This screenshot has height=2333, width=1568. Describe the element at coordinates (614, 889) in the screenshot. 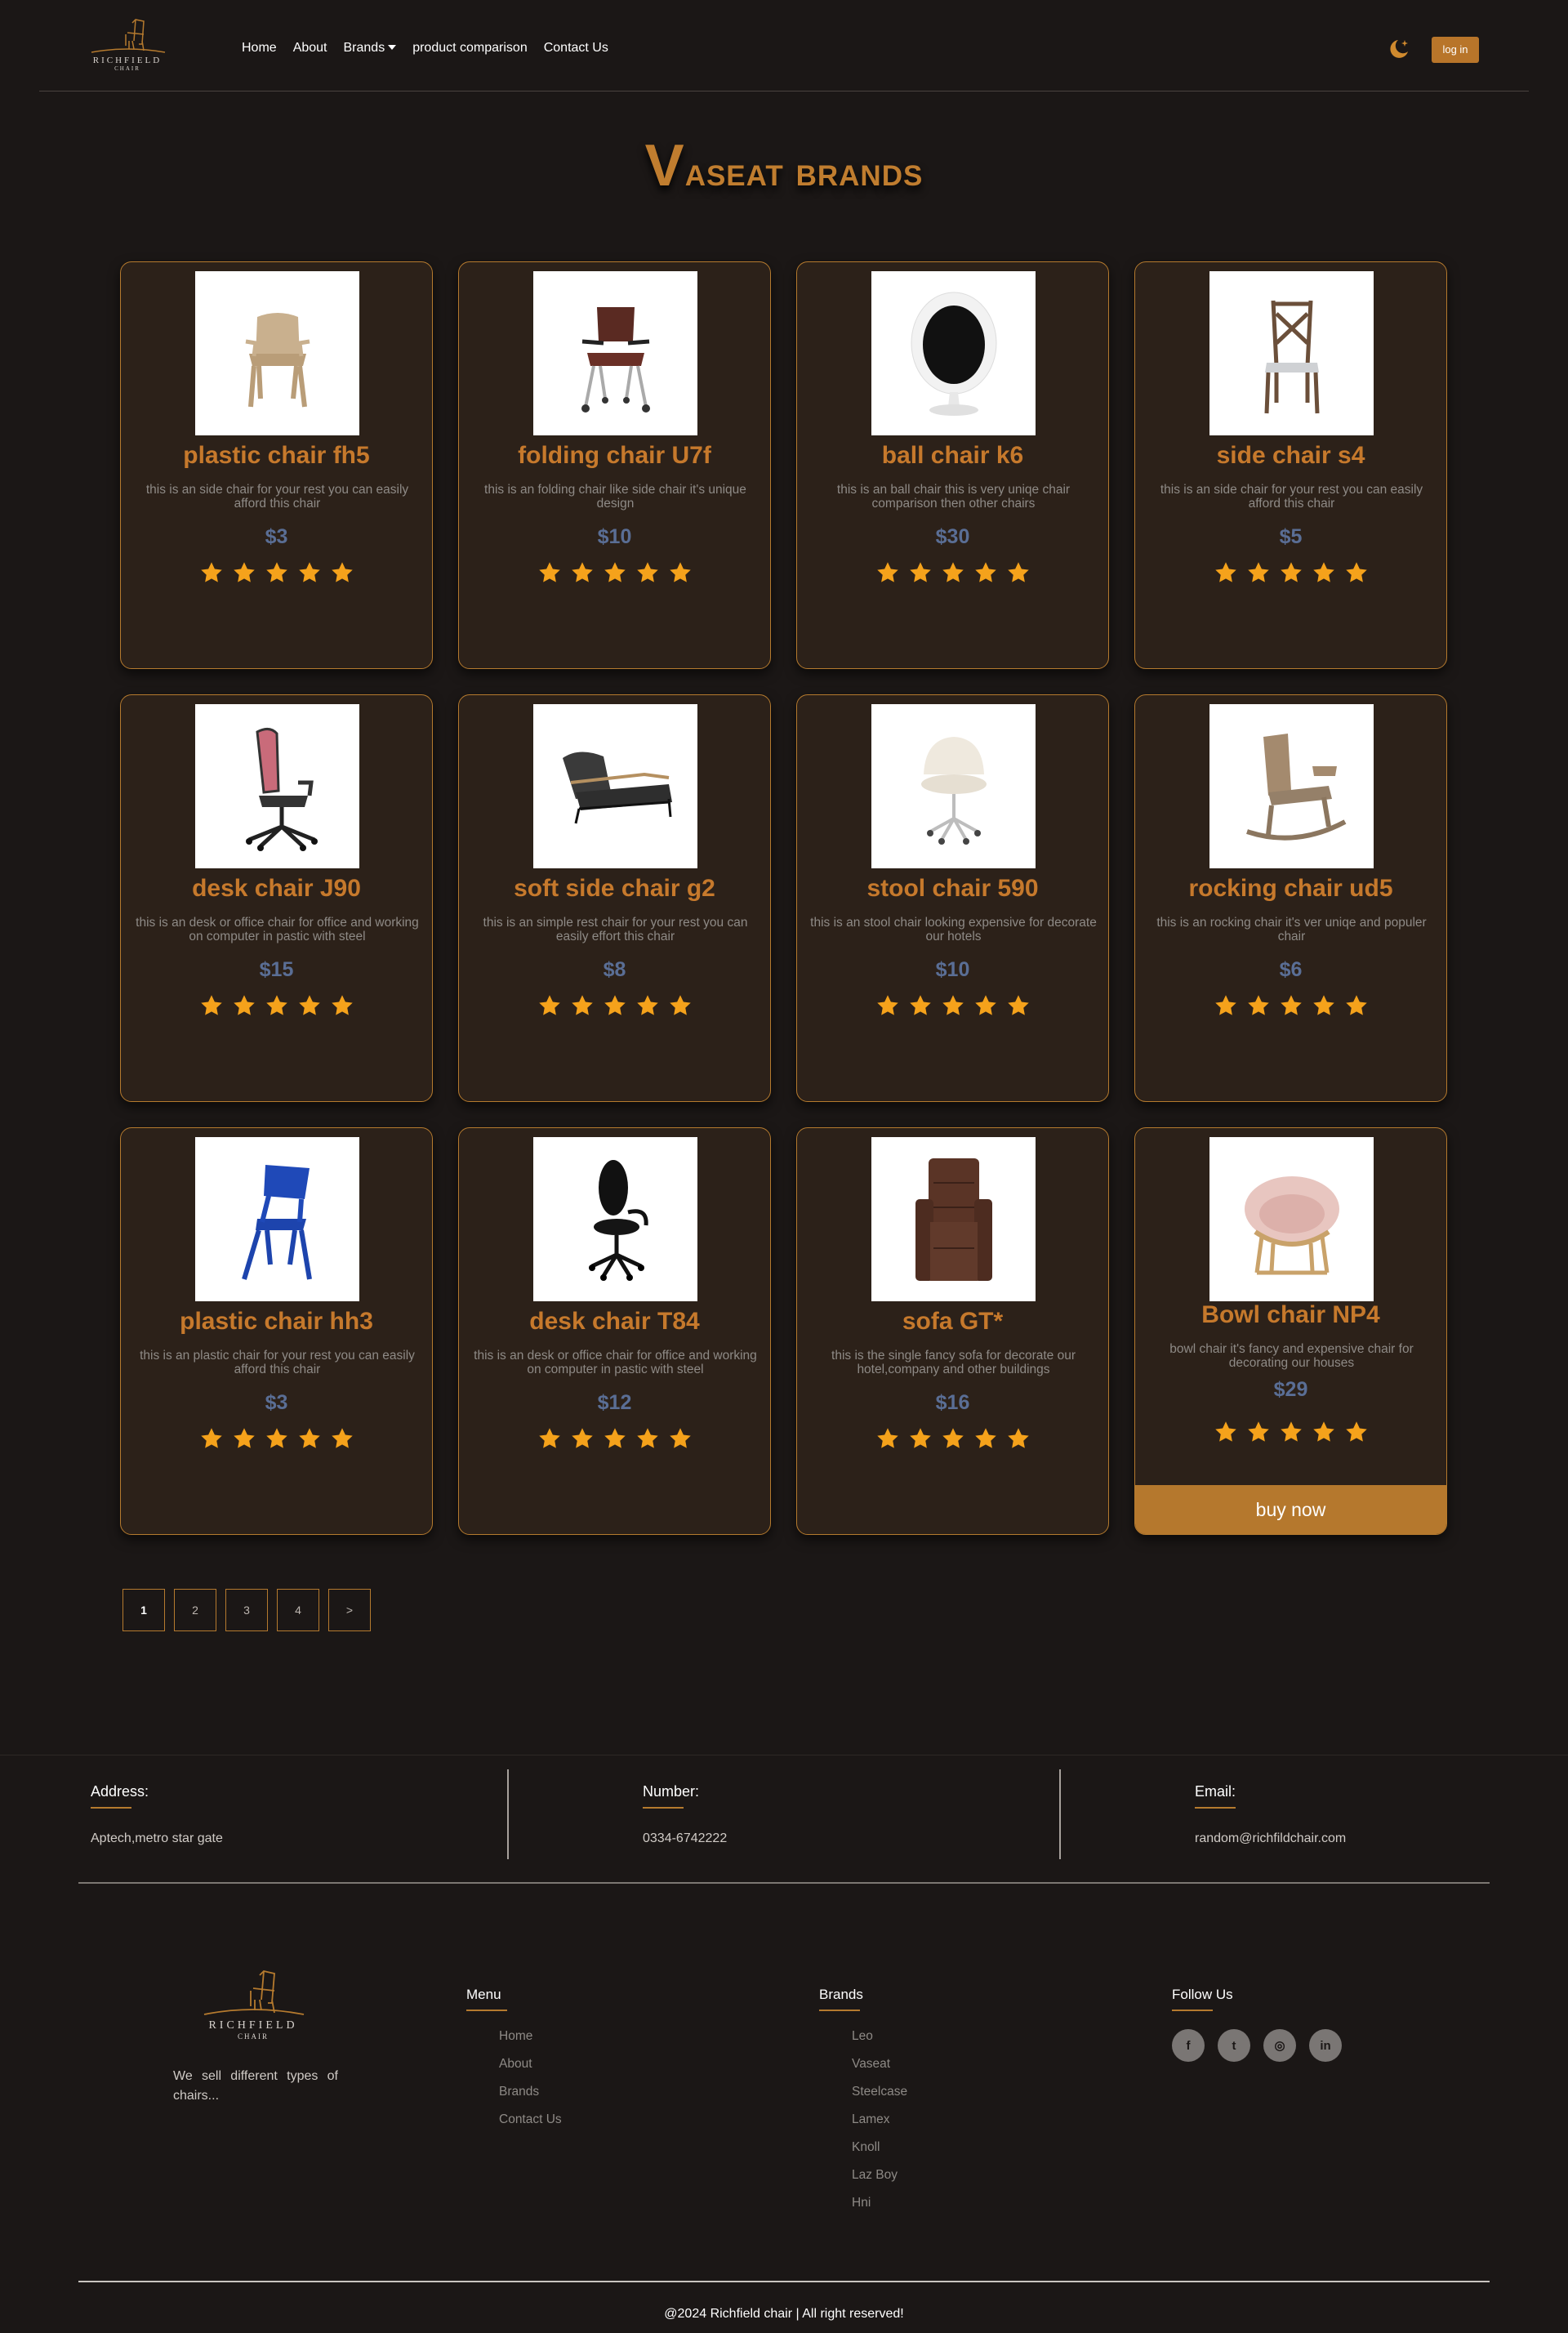

I see `product-name: soft side chair g2` at that location.